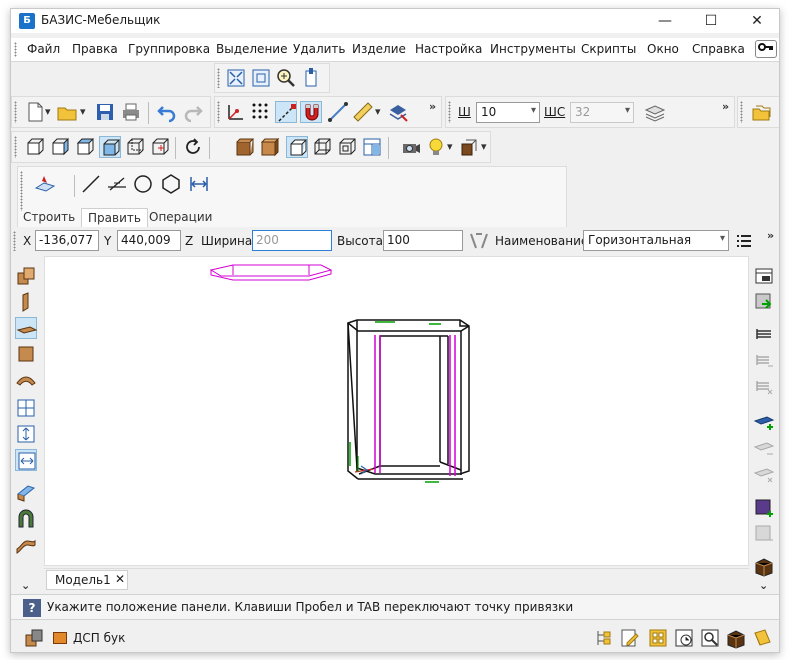  Describe the element at coordinates (658, 638) in the screenshot. I see `catalog-icon` at that location.